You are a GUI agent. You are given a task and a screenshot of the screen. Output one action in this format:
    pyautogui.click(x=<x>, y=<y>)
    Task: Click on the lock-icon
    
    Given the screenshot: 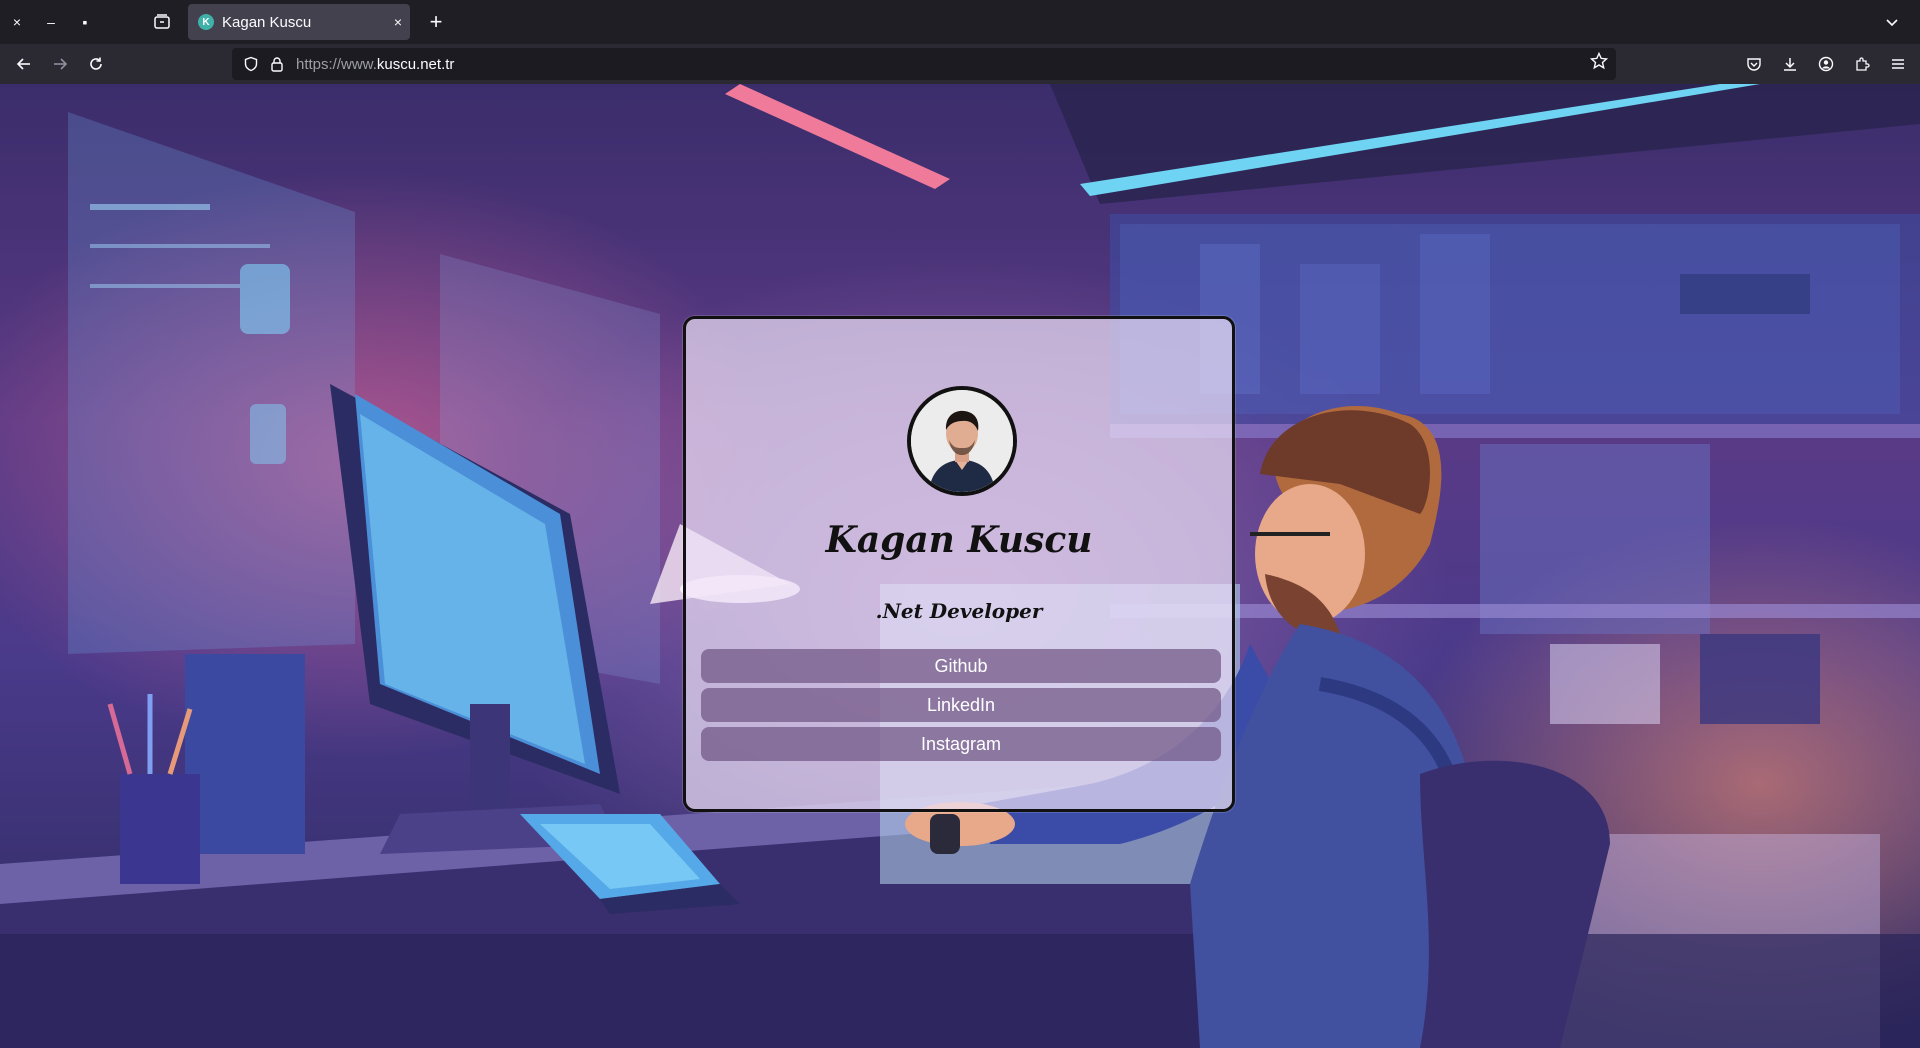 What is the action you would take?
    pyautogui.click(x=277, y=64)
    